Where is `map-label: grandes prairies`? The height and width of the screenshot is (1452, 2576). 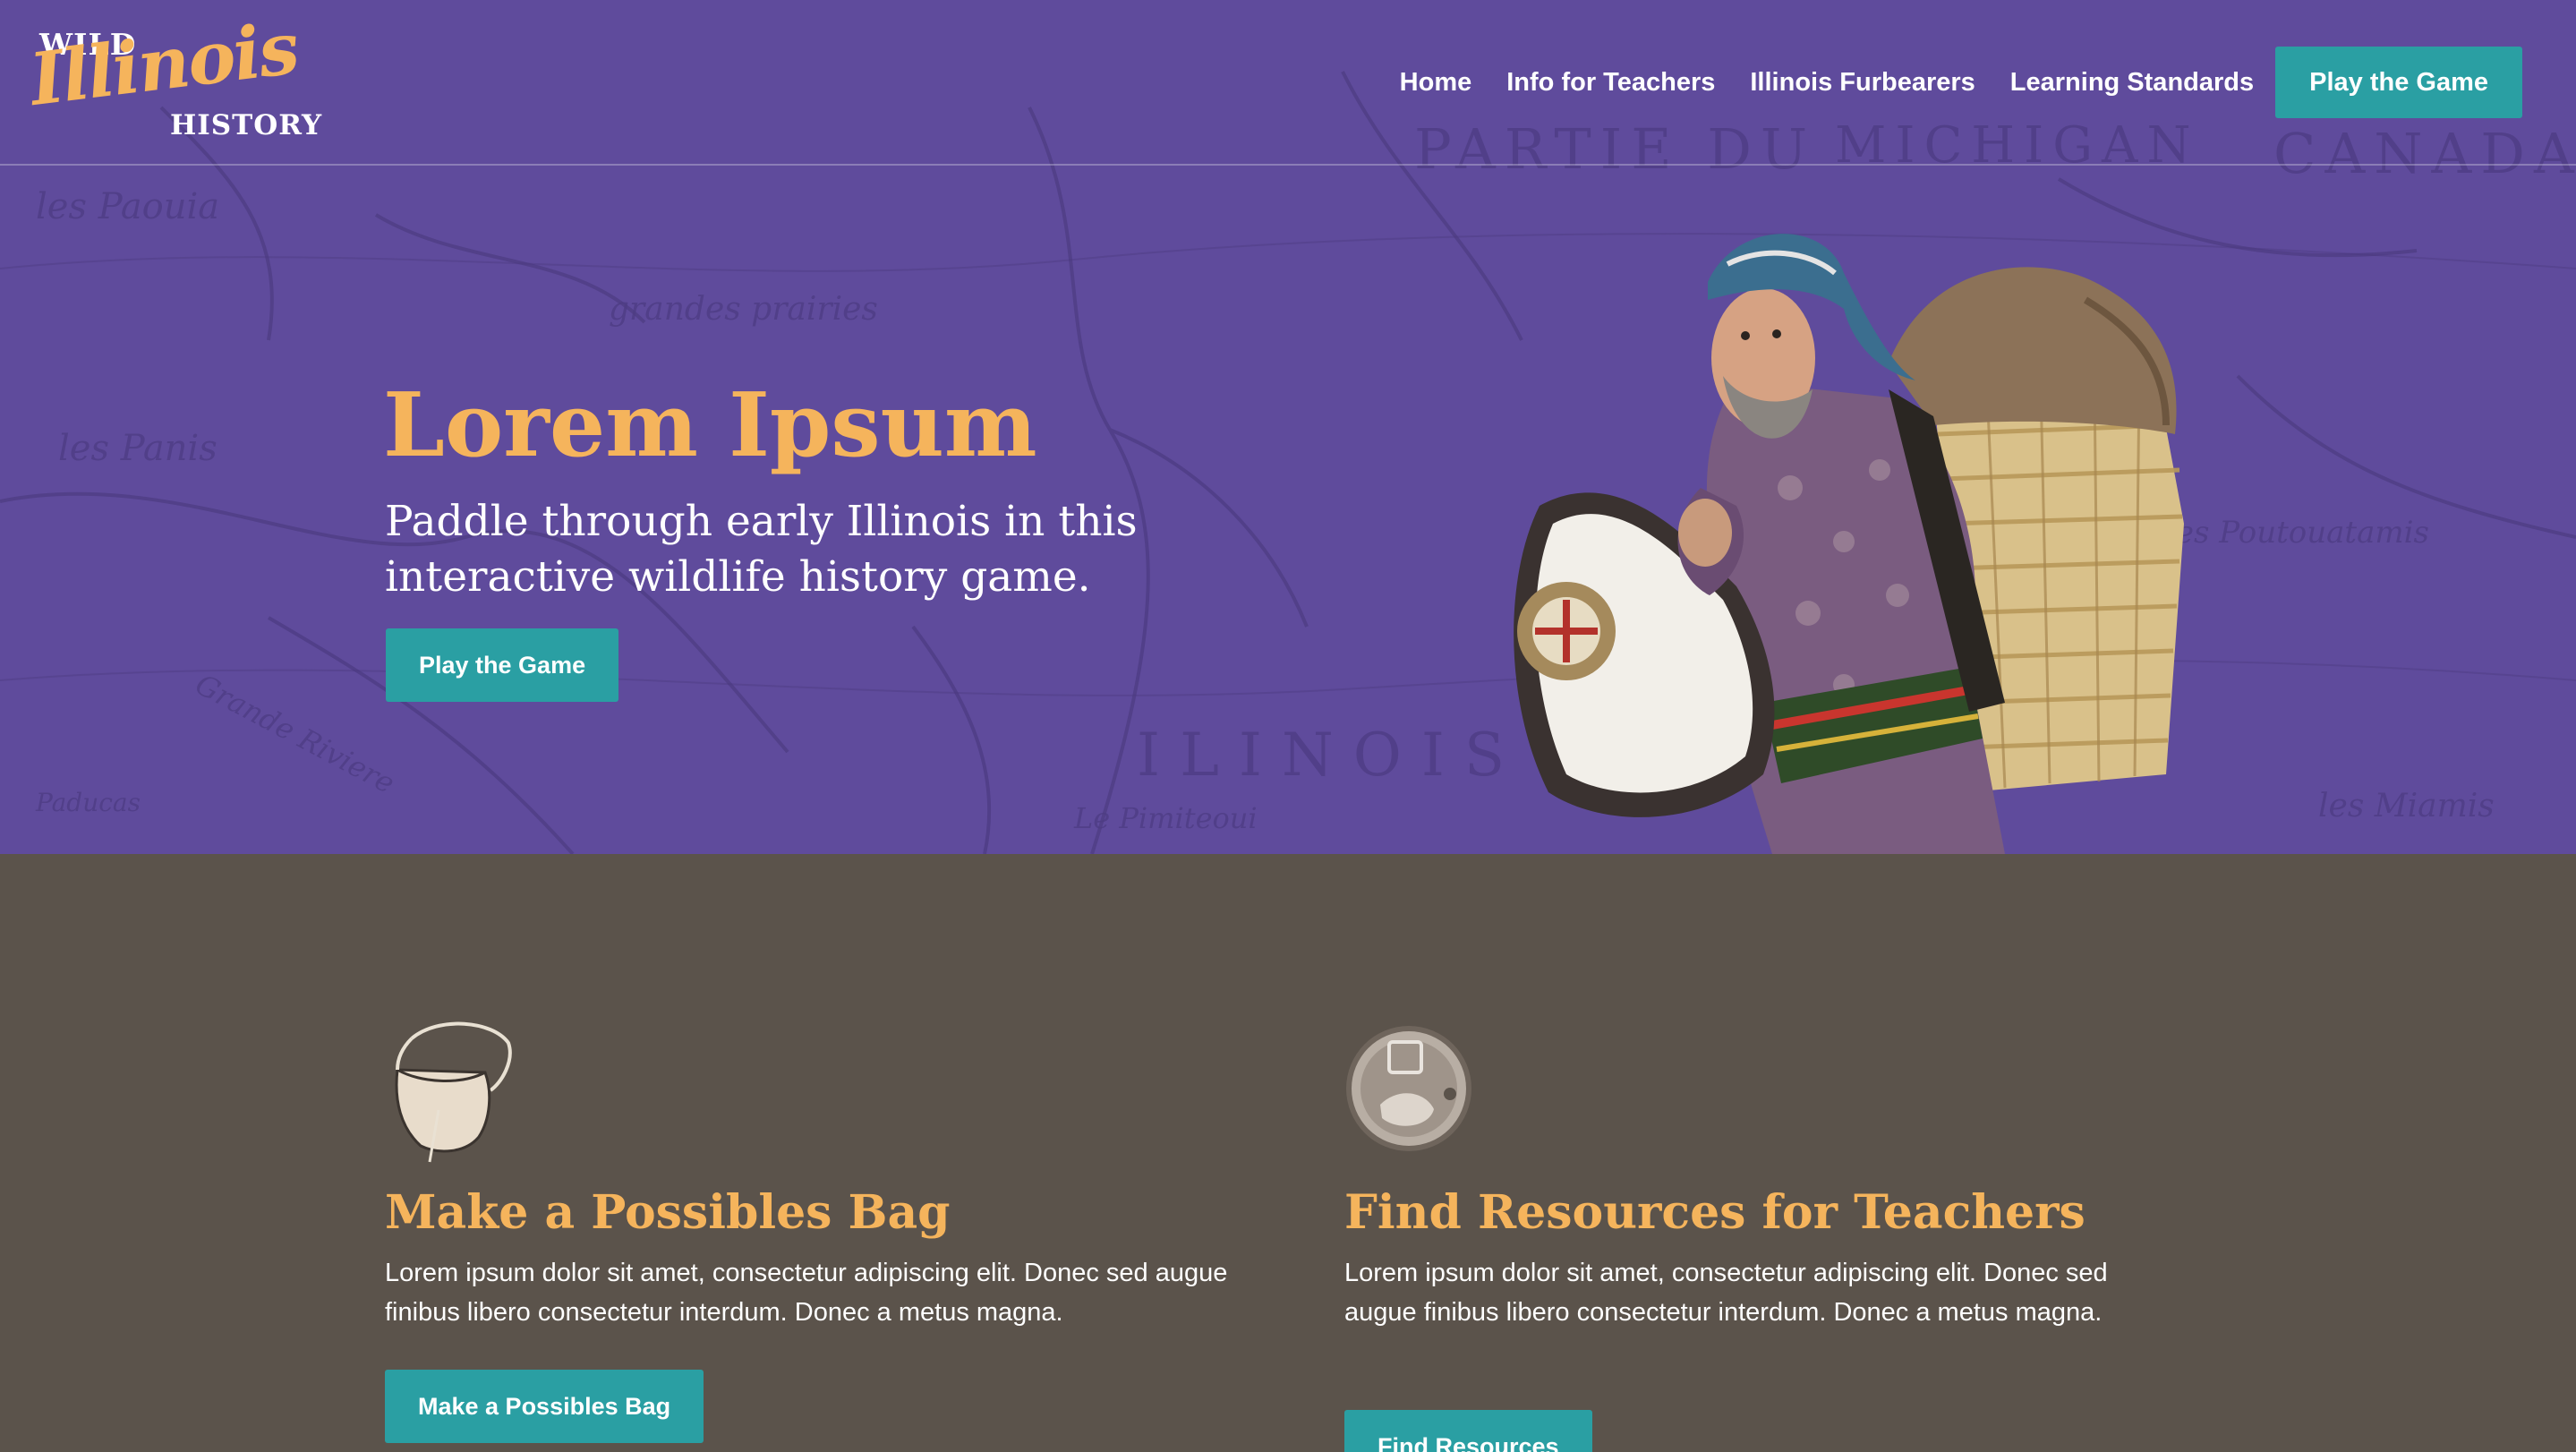 map-label: grandes prairies is located at coordinates (743, 309).